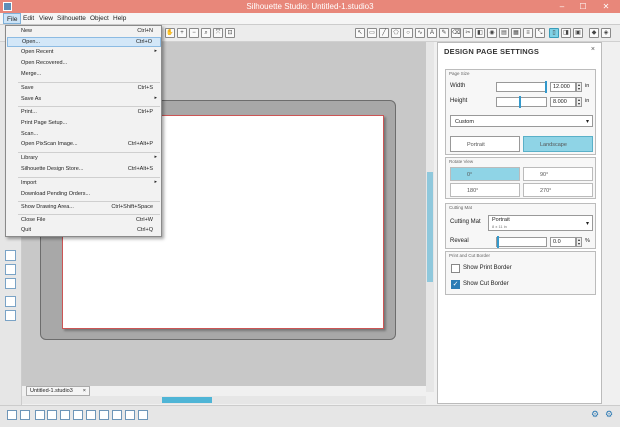  Describe the element at coordinates (206, 33) in the screenshot. I see `zoom-box-icon: ⌕` at that location.